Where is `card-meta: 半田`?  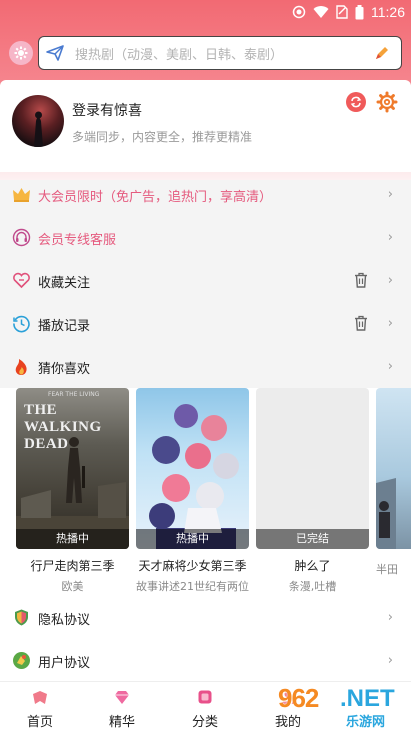 card-meta: 半田 is located at coordinates (387, 569).